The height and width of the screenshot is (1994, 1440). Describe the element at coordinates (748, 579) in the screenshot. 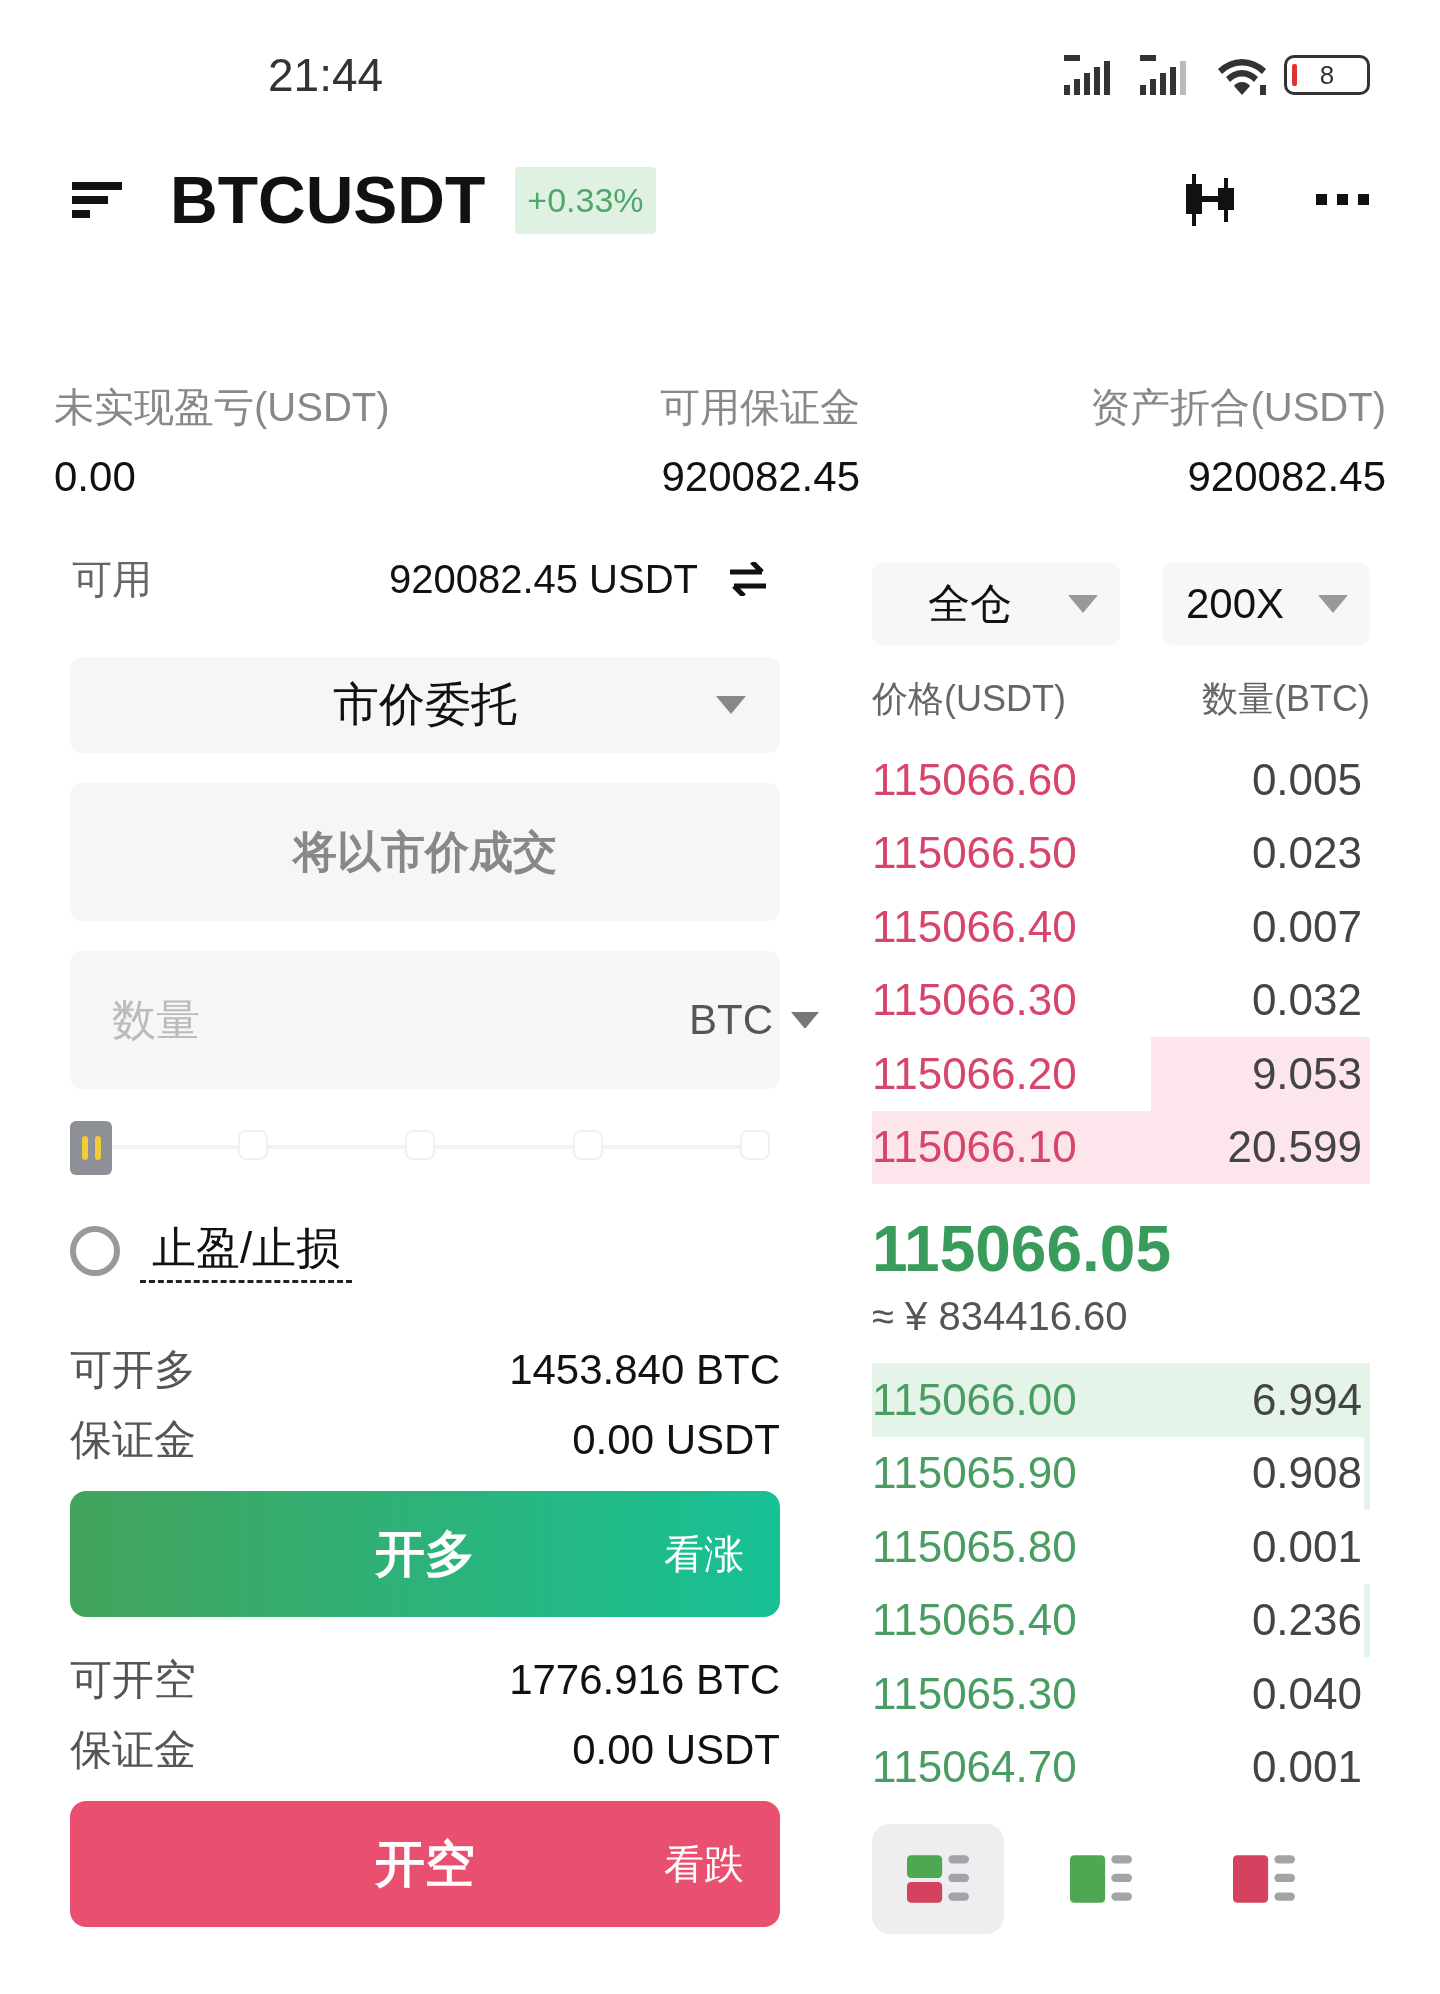

I see `transfer-icon` at that location.